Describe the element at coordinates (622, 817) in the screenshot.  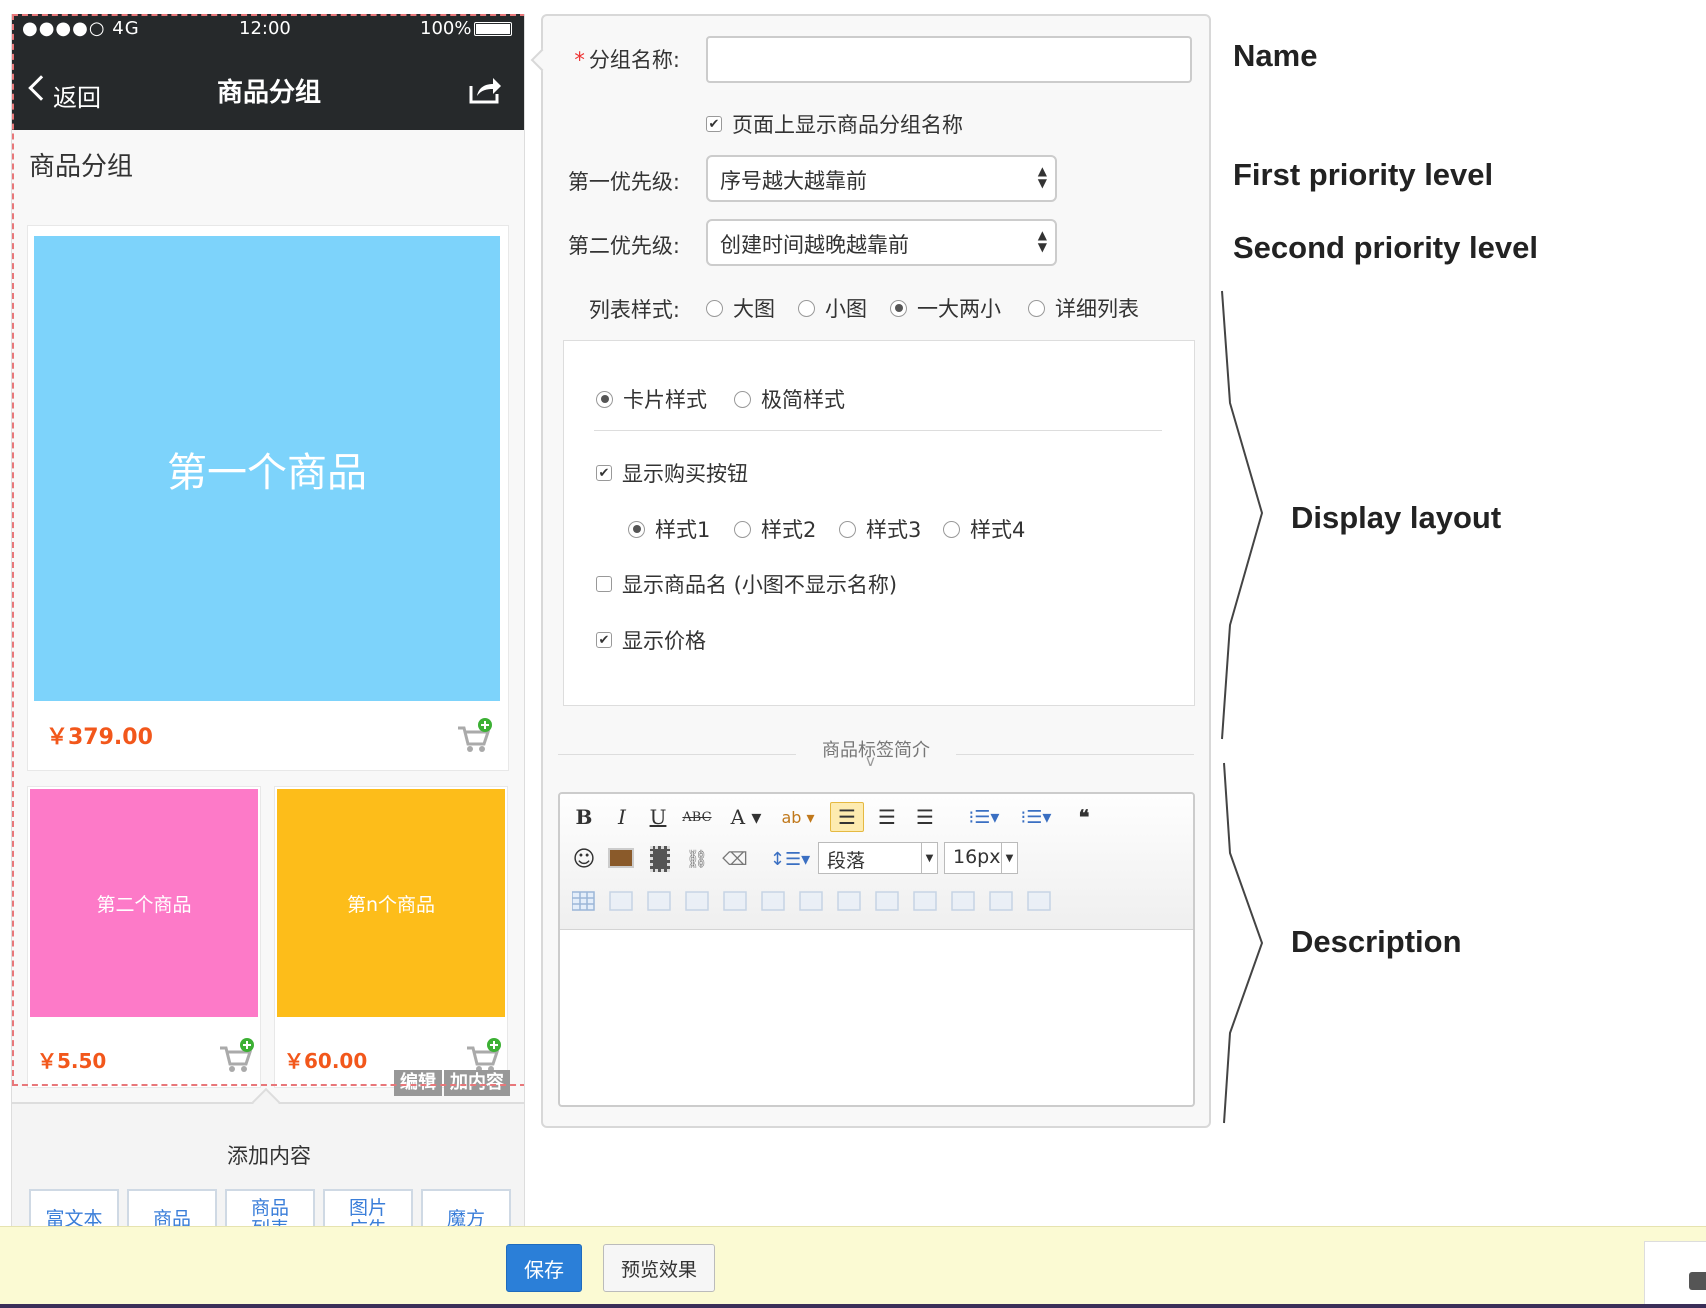
I see `italic-icon: I` at that location.